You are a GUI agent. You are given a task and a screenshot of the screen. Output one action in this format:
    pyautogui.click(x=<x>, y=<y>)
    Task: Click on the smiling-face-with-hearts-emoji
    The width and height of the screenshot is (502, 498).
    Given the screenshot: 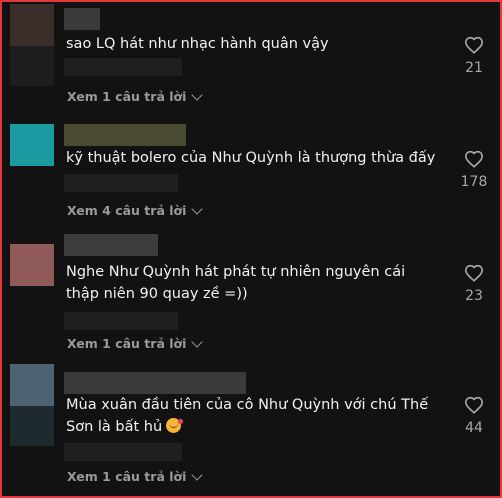 What is the action you would take?
    pyautogui.click(x=174, y=425)
    